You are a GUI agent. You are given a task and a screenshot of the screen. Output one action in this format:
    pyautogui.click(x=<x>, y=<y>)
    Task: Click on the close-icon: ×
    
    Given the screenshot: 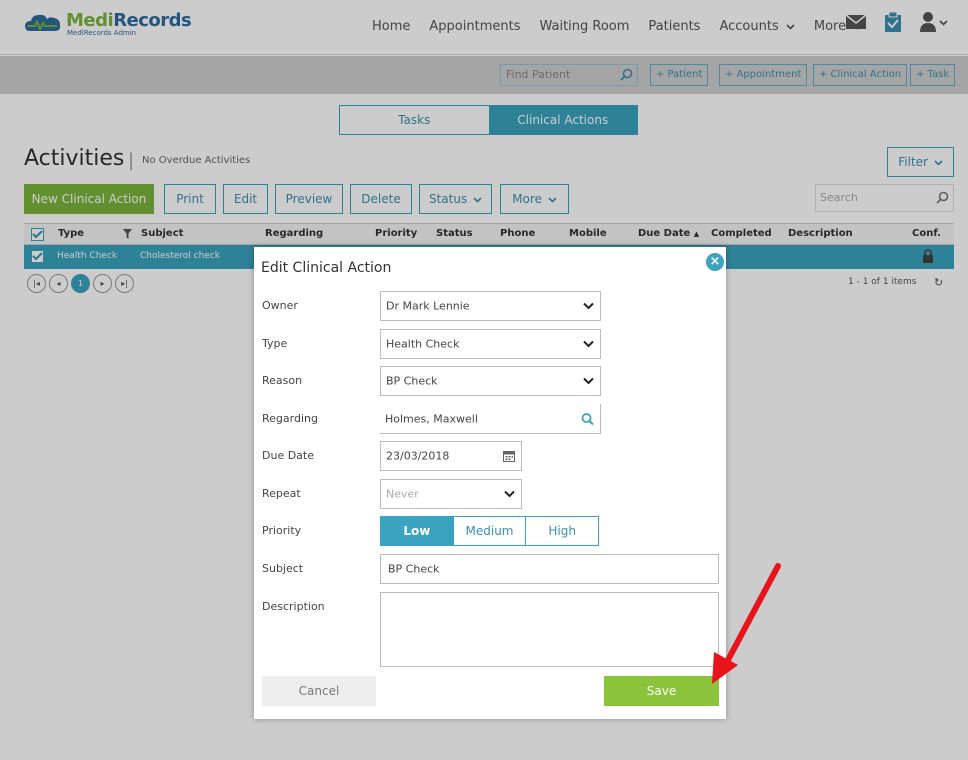 What is the action you would take?
    pyautogui.click(x=715, y=262)
    